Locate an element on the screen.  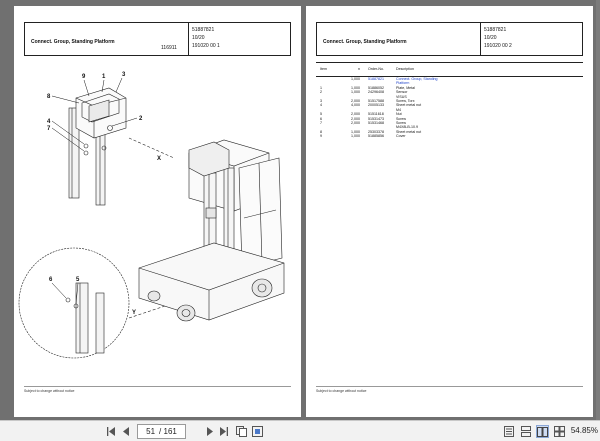
callout-4: 4 is located at coordinates (49, 122).